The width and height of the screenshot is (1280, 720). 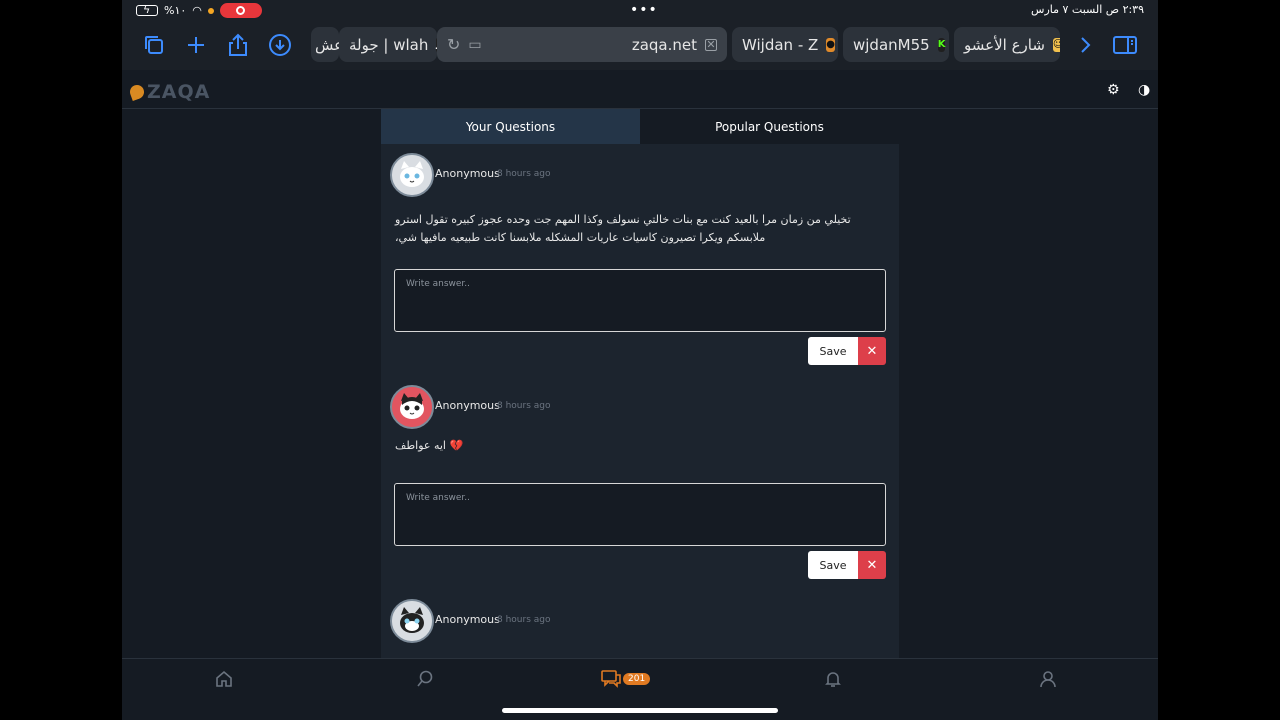 What do you see at coordinates (453, 44) in the screenshot?
I see `reload-icon: ↻` at bounding box center [453, 44].